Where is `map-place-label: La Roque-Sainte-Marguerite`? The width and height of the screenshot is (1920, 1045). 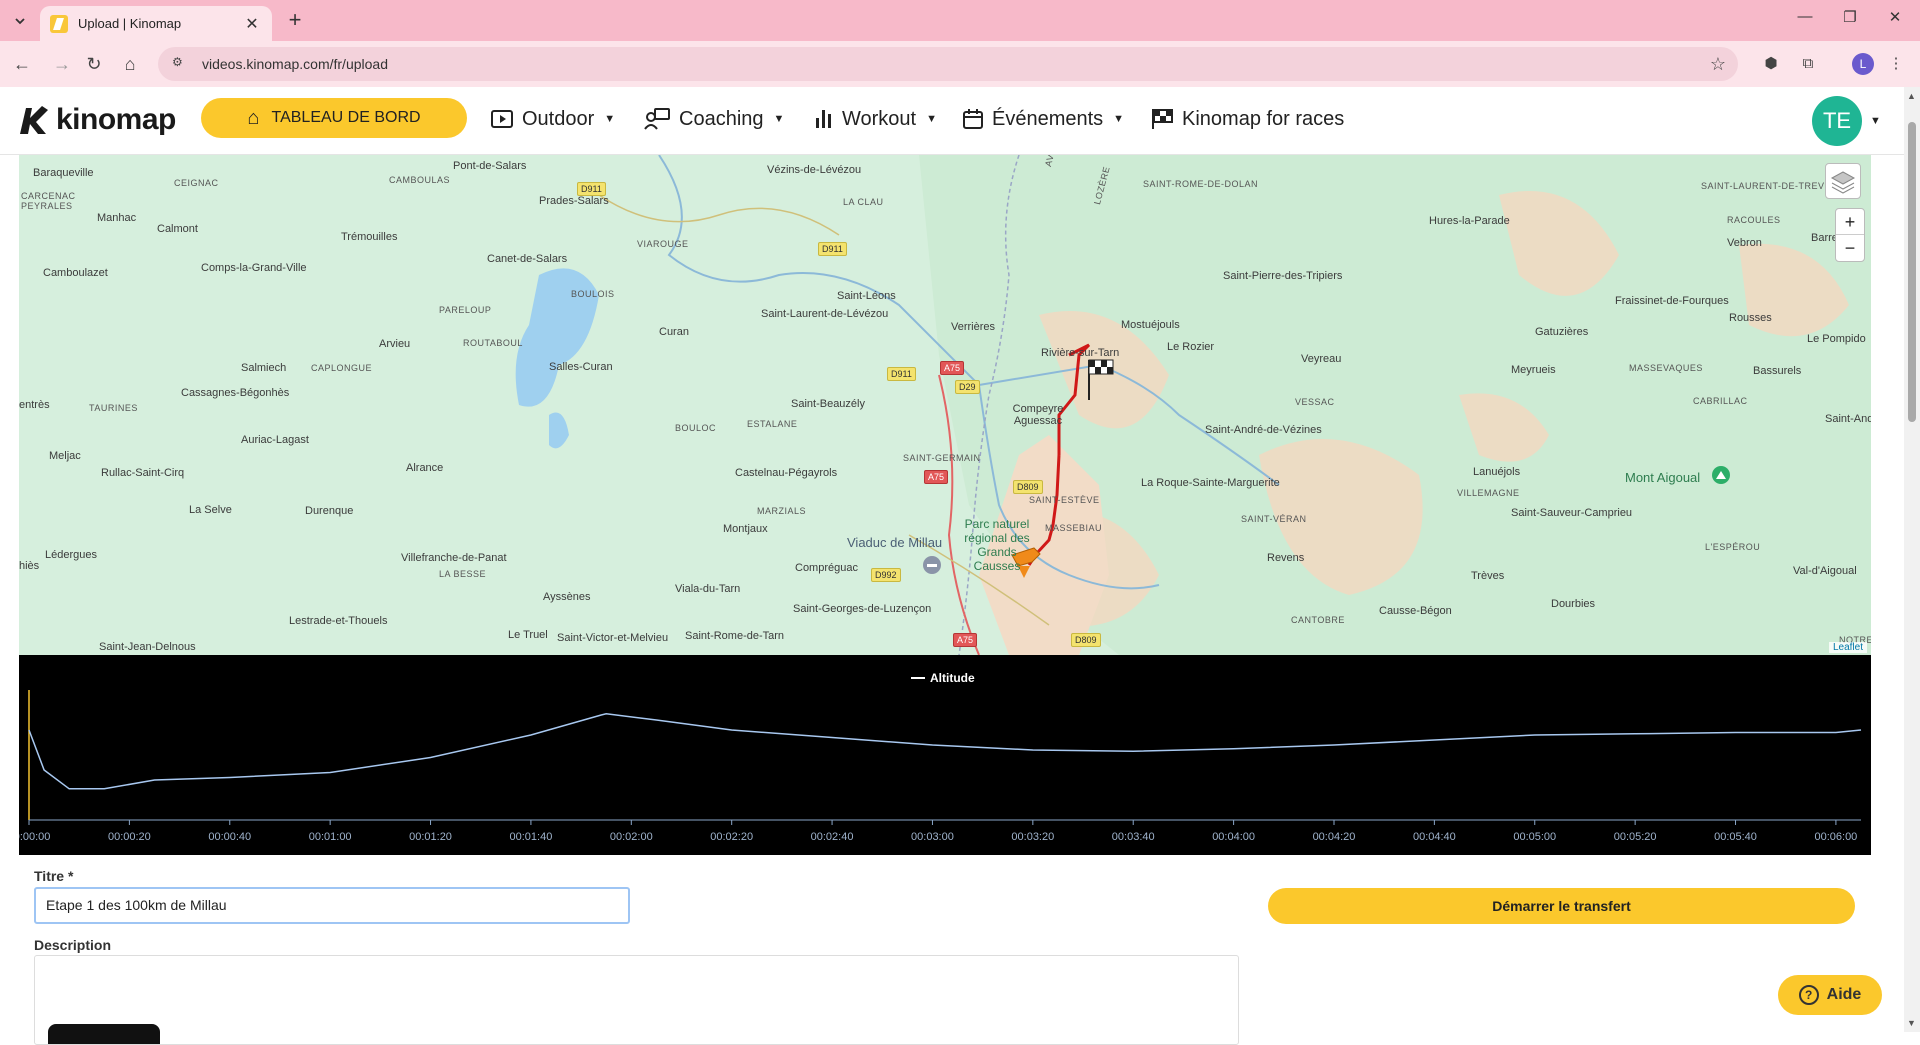
map-place-label: La Roque-Sainte-Marguerite is located at coordinates (1210, 483).